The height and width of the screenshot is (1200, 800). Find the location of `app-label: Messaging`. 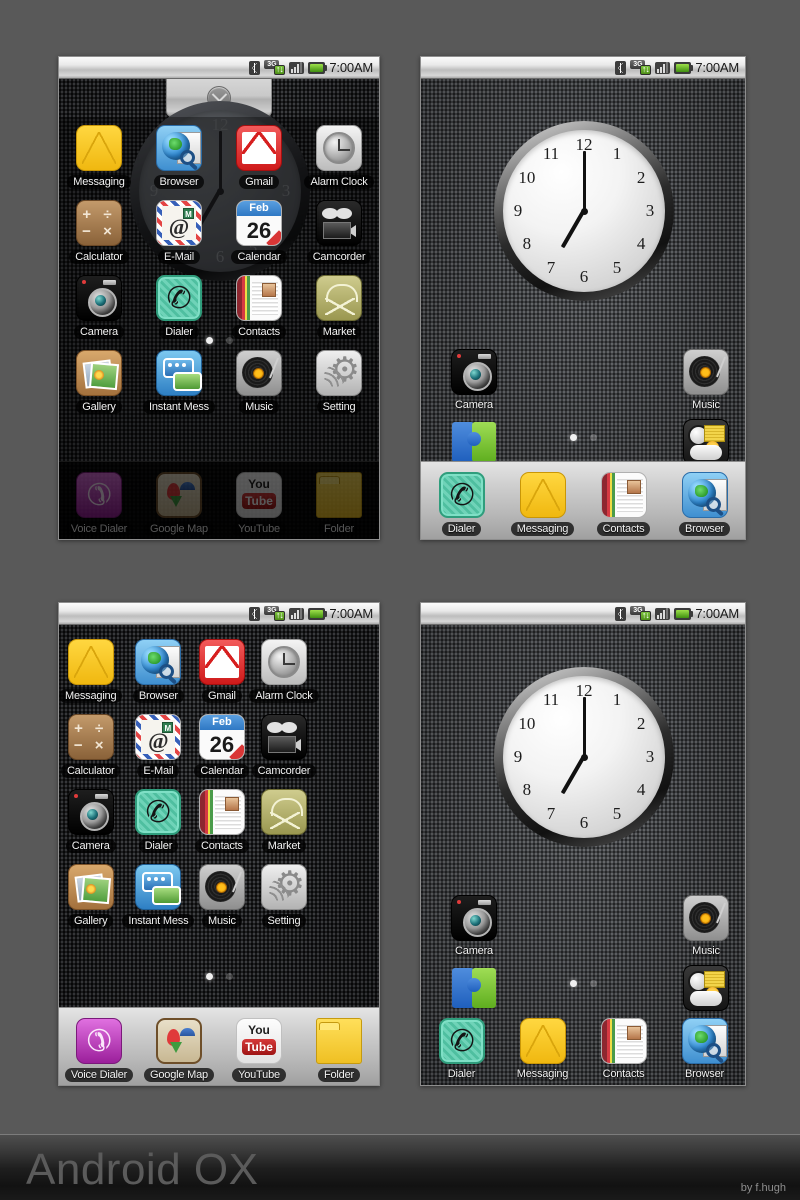

app-label: Messaging is located at coordinates (542, 528).